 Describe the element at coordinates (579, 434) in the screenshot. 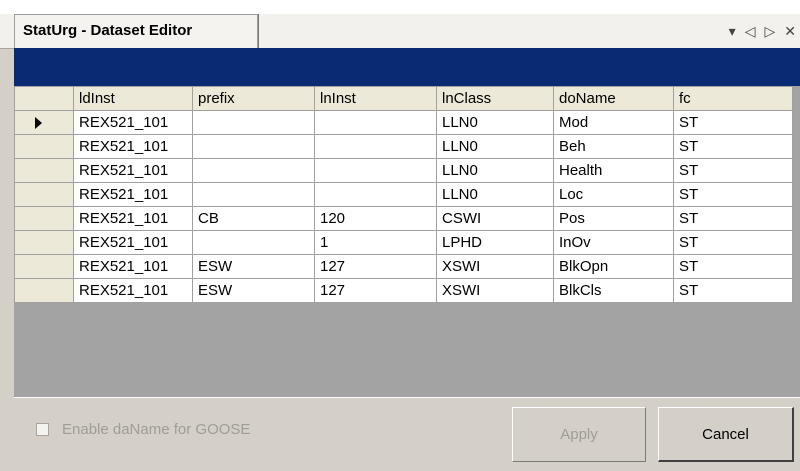

I see `apply-button: Apply` at that location.